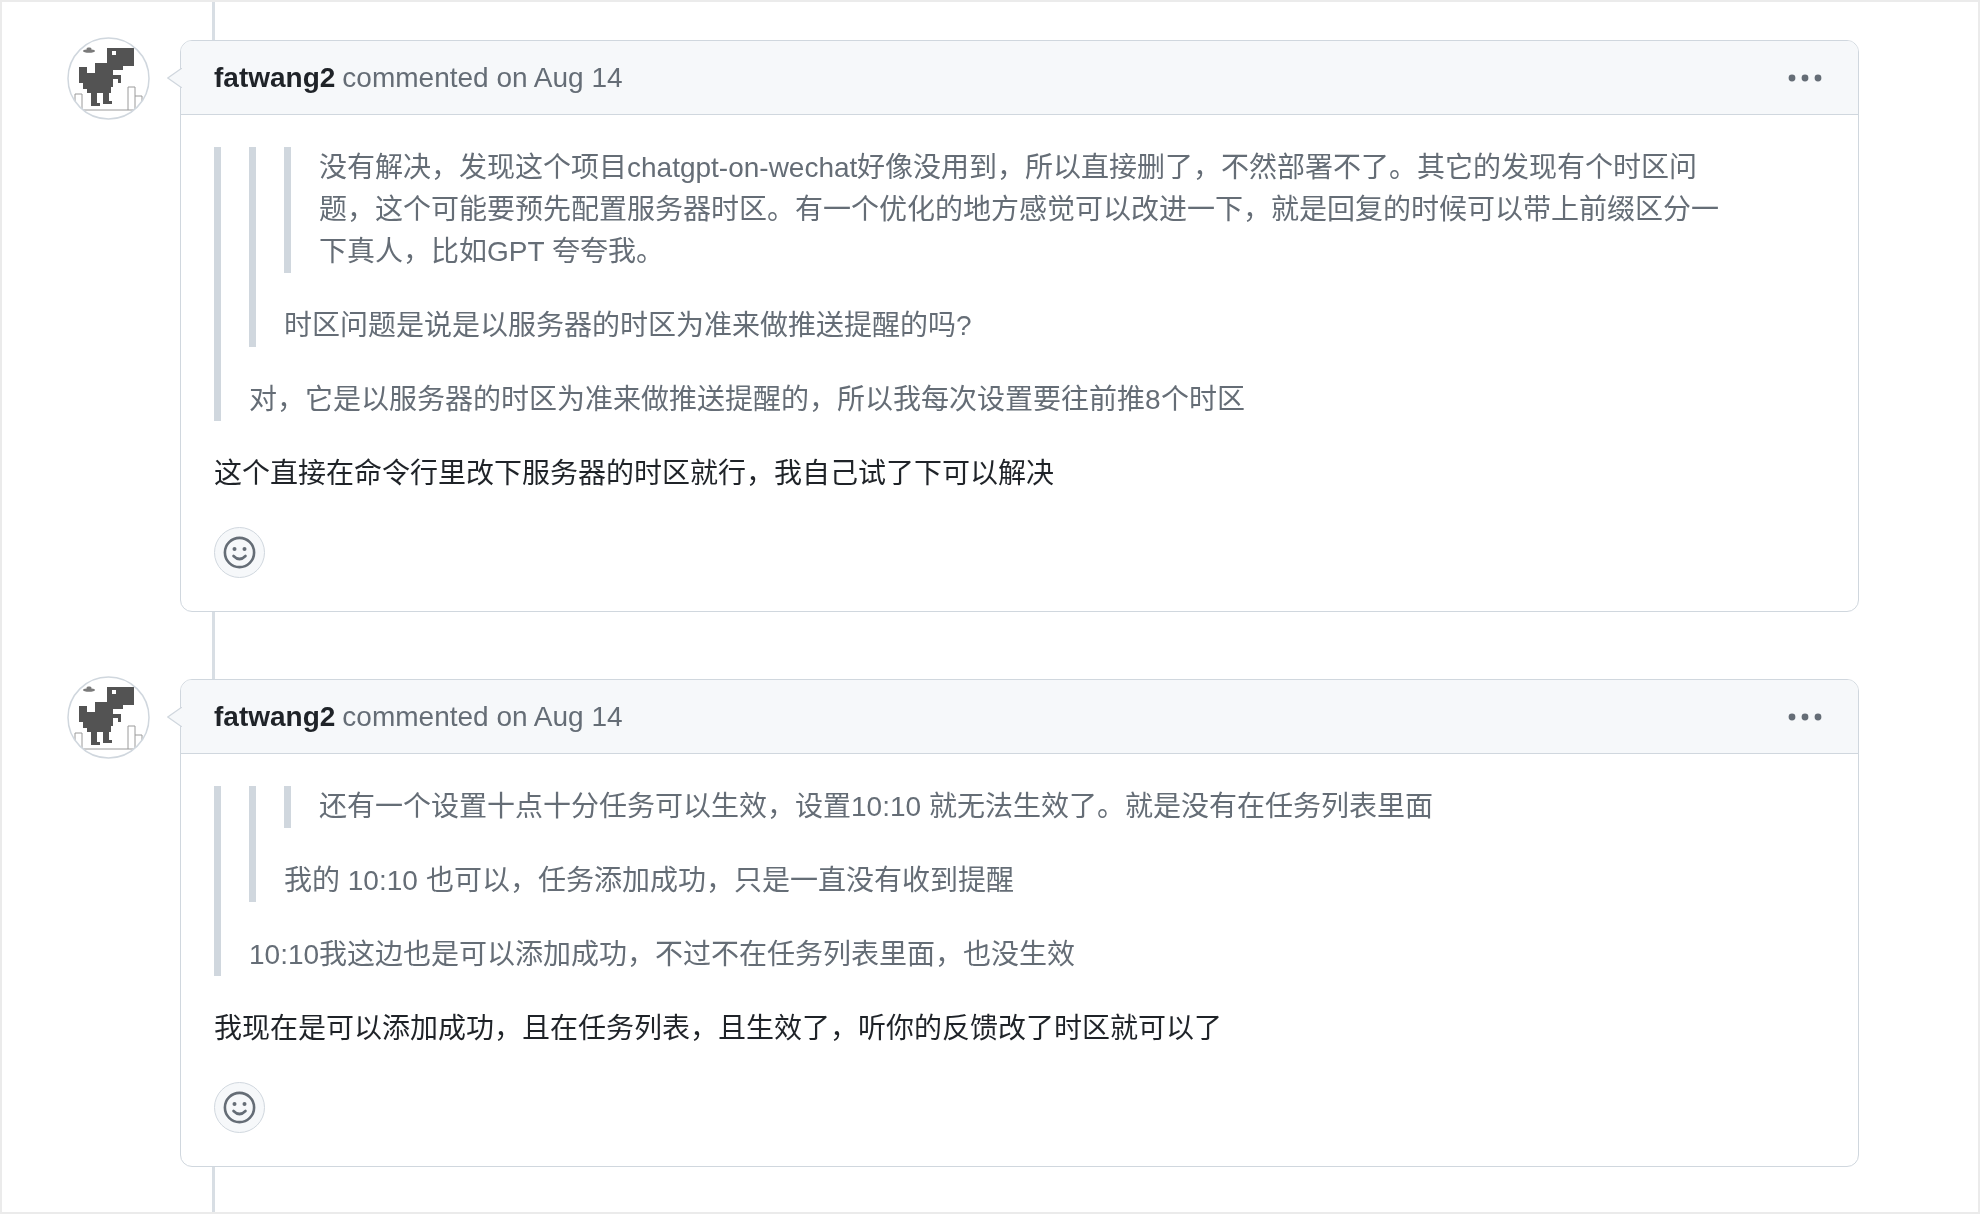 This screenshot has height=1214, width=1980. I want to click on quote-text: 我的 10:10 也可以，任务添加成功，只是一直没有收到提醒, so click(649, 881).